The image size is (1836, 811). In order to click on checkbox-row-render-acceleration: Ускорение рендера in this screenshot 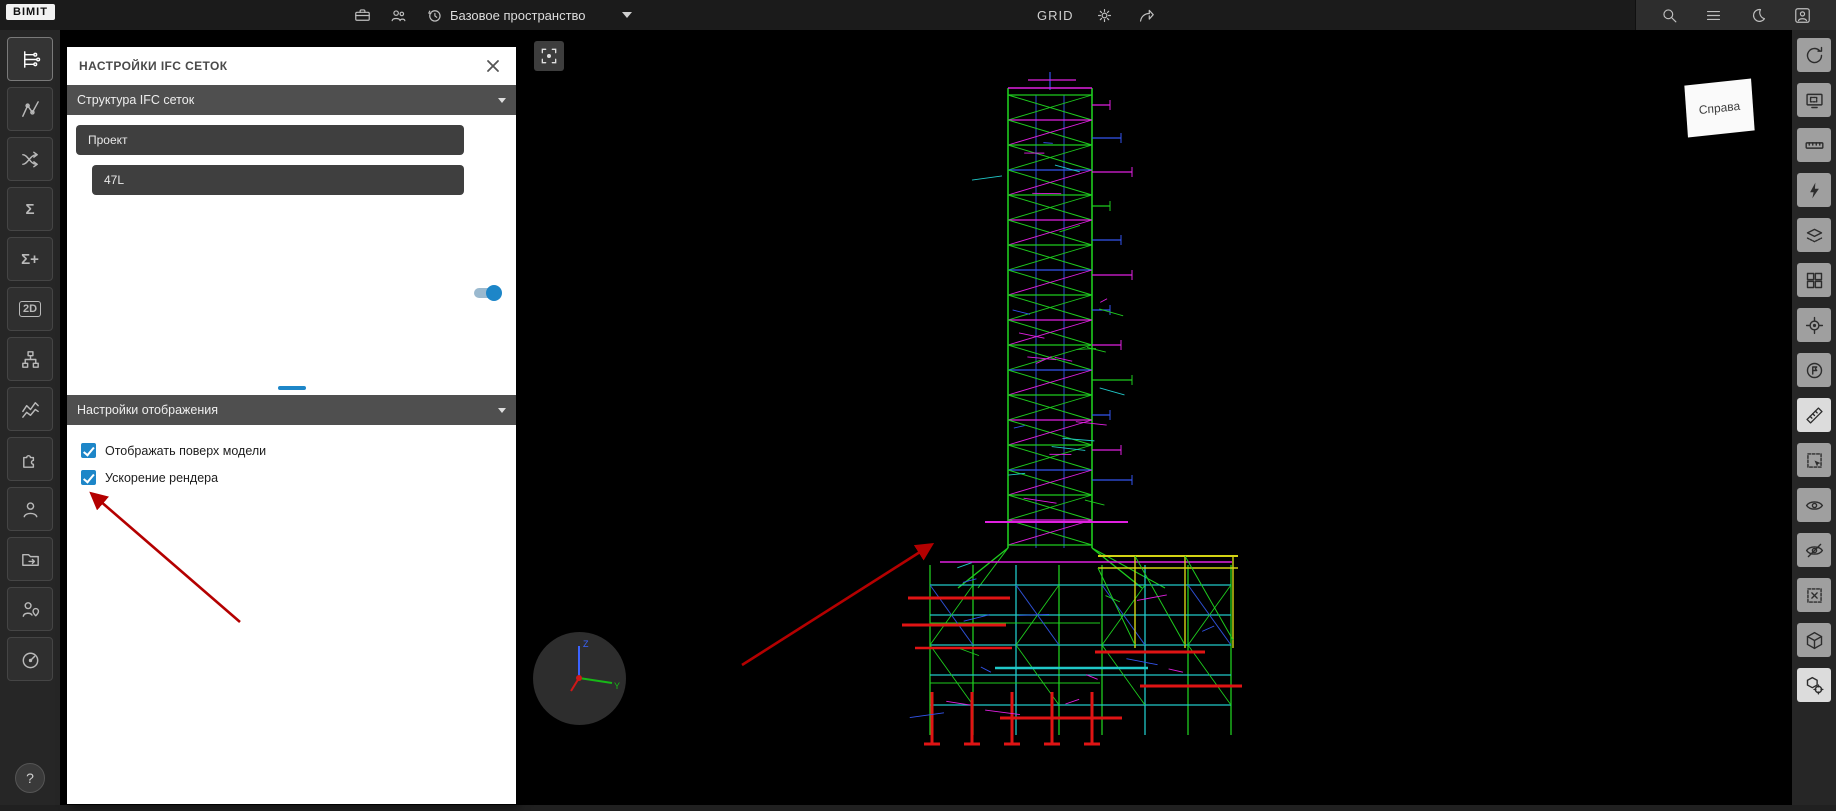, I will do `click(291, 477)`.